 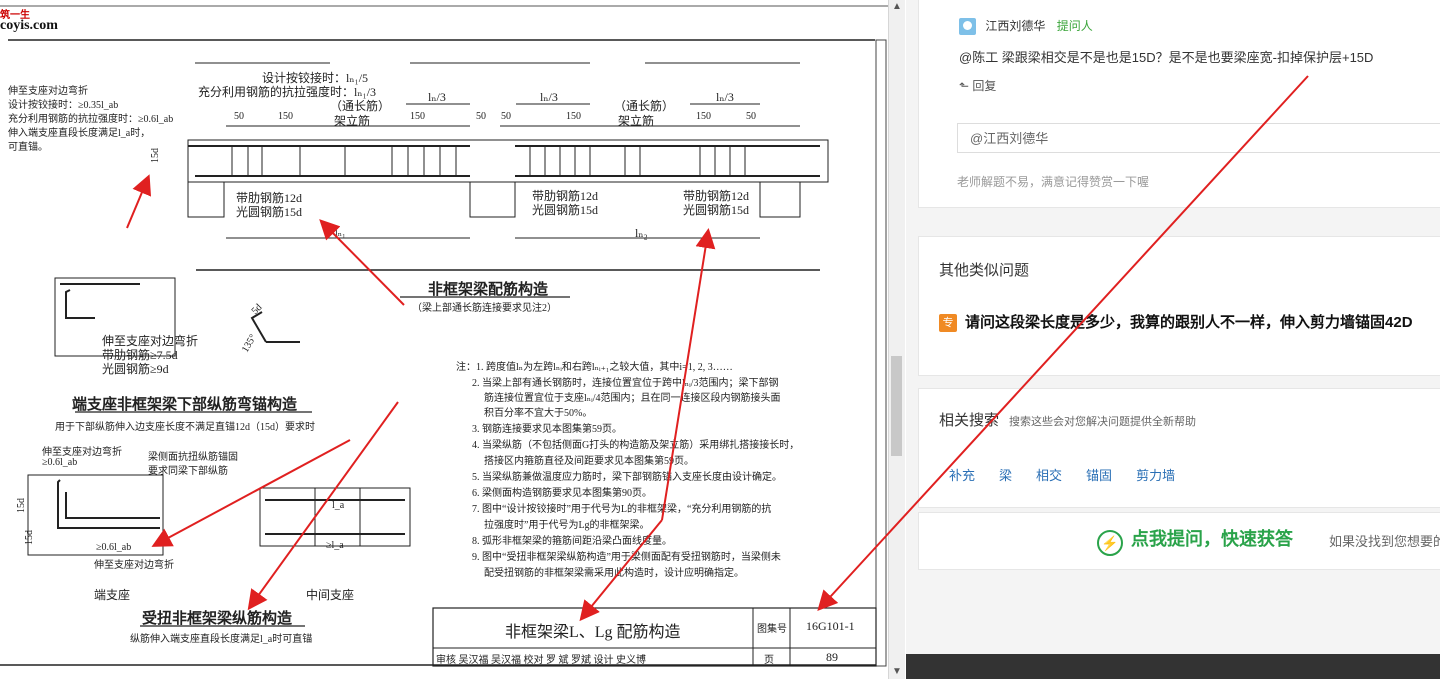 I want to click on note-line: 5. 当梁纵筋兼做温度应力筋时，梁下部钢筋锚入支座长度由设计确定。, so click(x=627, y=477).